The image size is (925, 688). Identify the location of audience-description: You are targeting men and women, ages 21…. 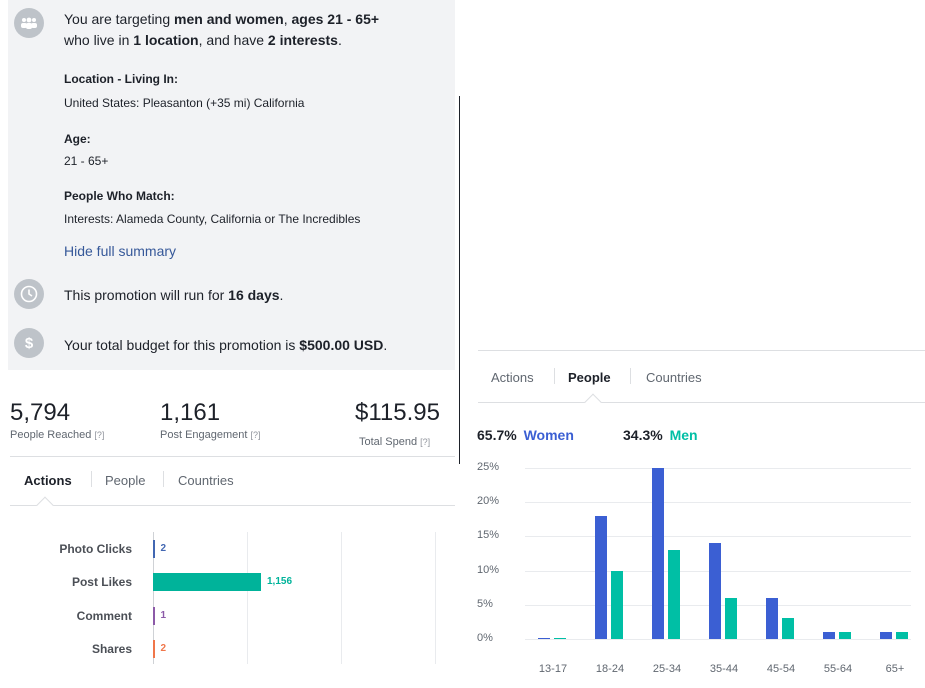
(222, 29).